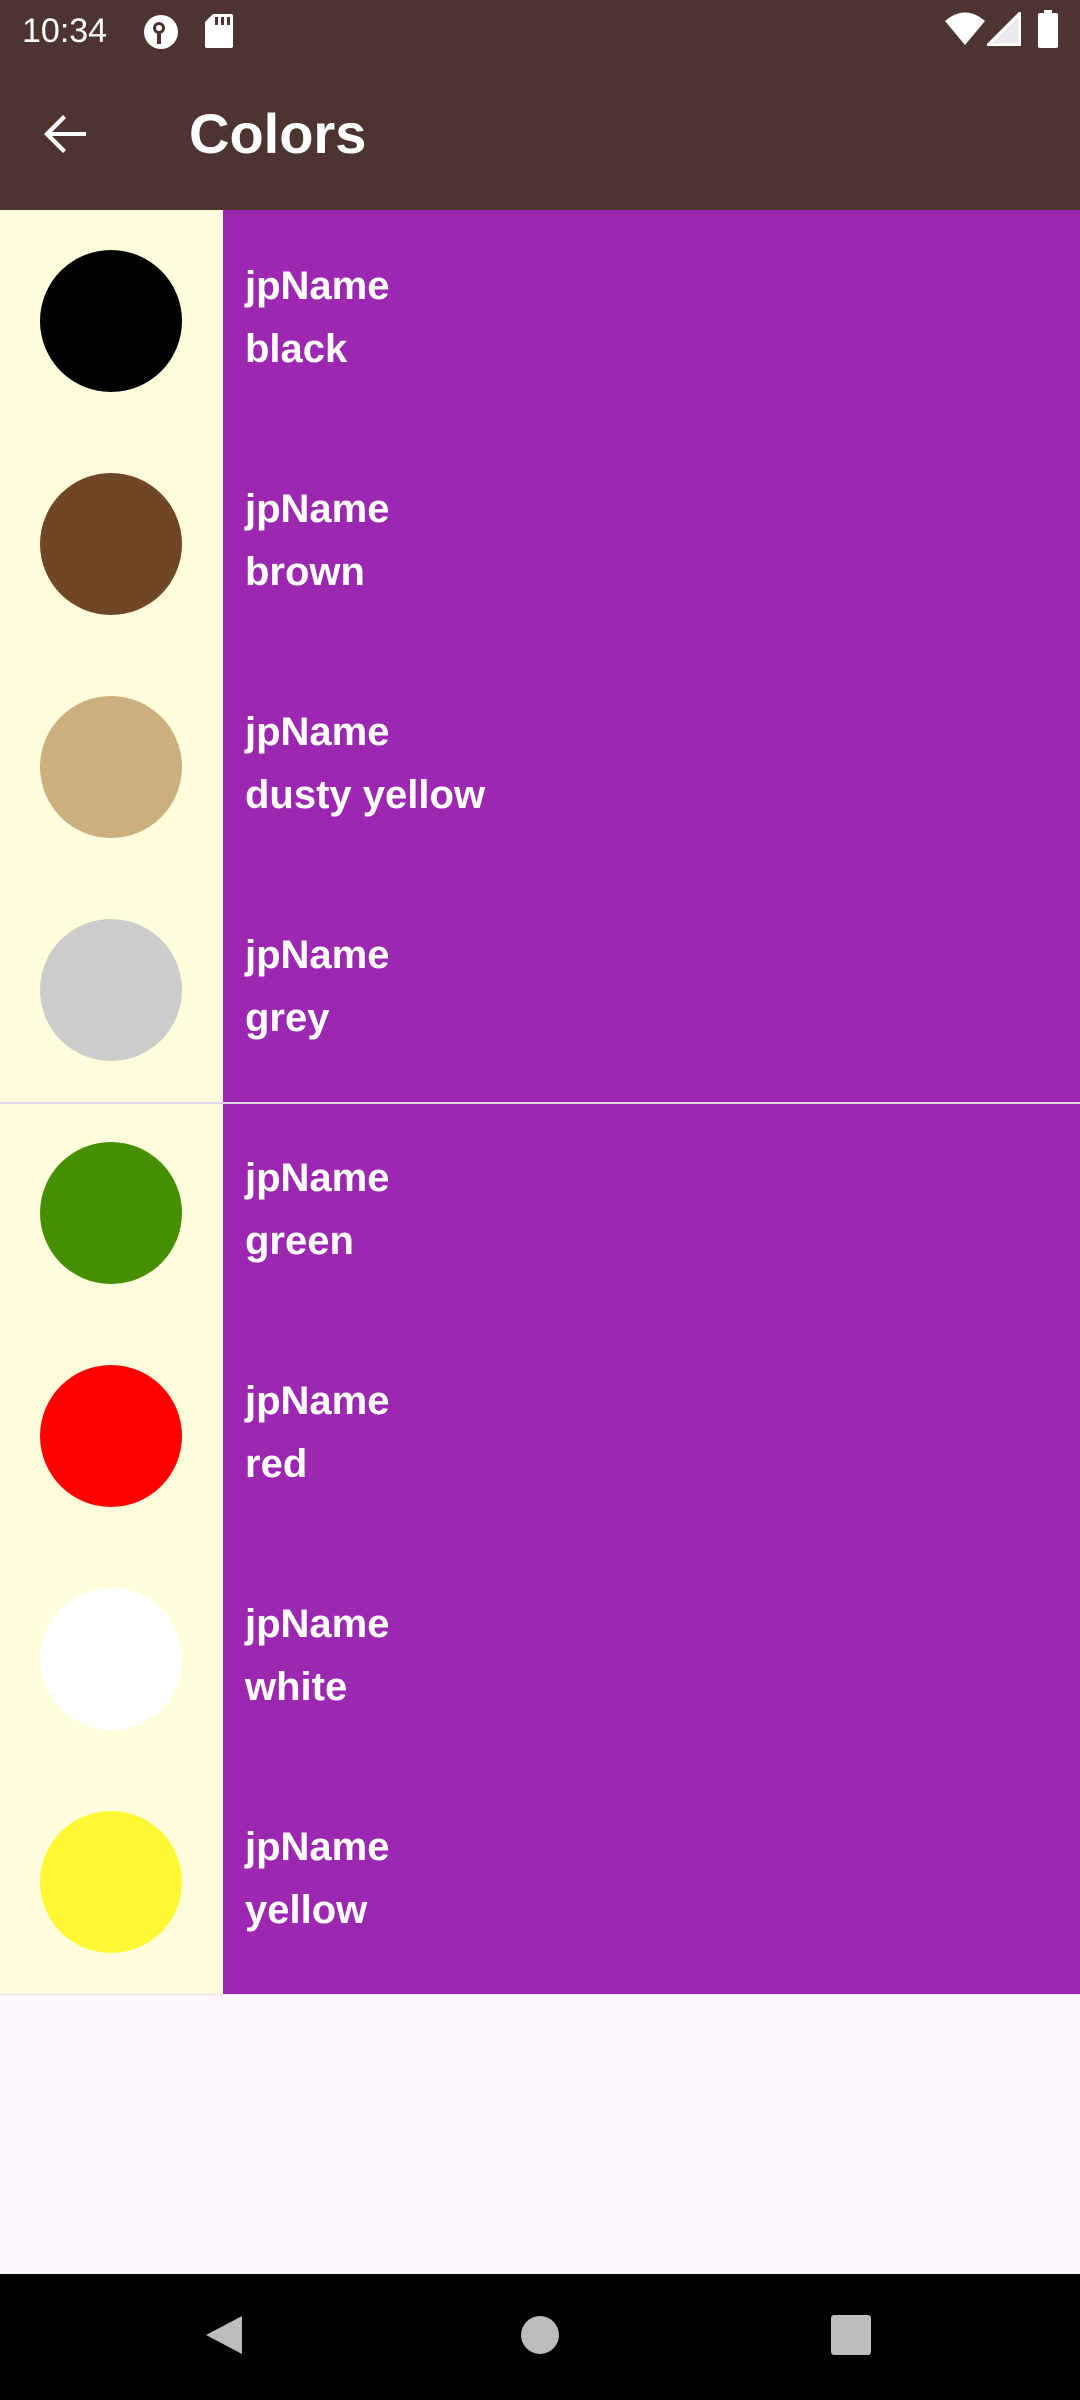 The height and width of the screenshot is (2400, 1080). I want to click on en-name-label: green, so click(299, 1241).